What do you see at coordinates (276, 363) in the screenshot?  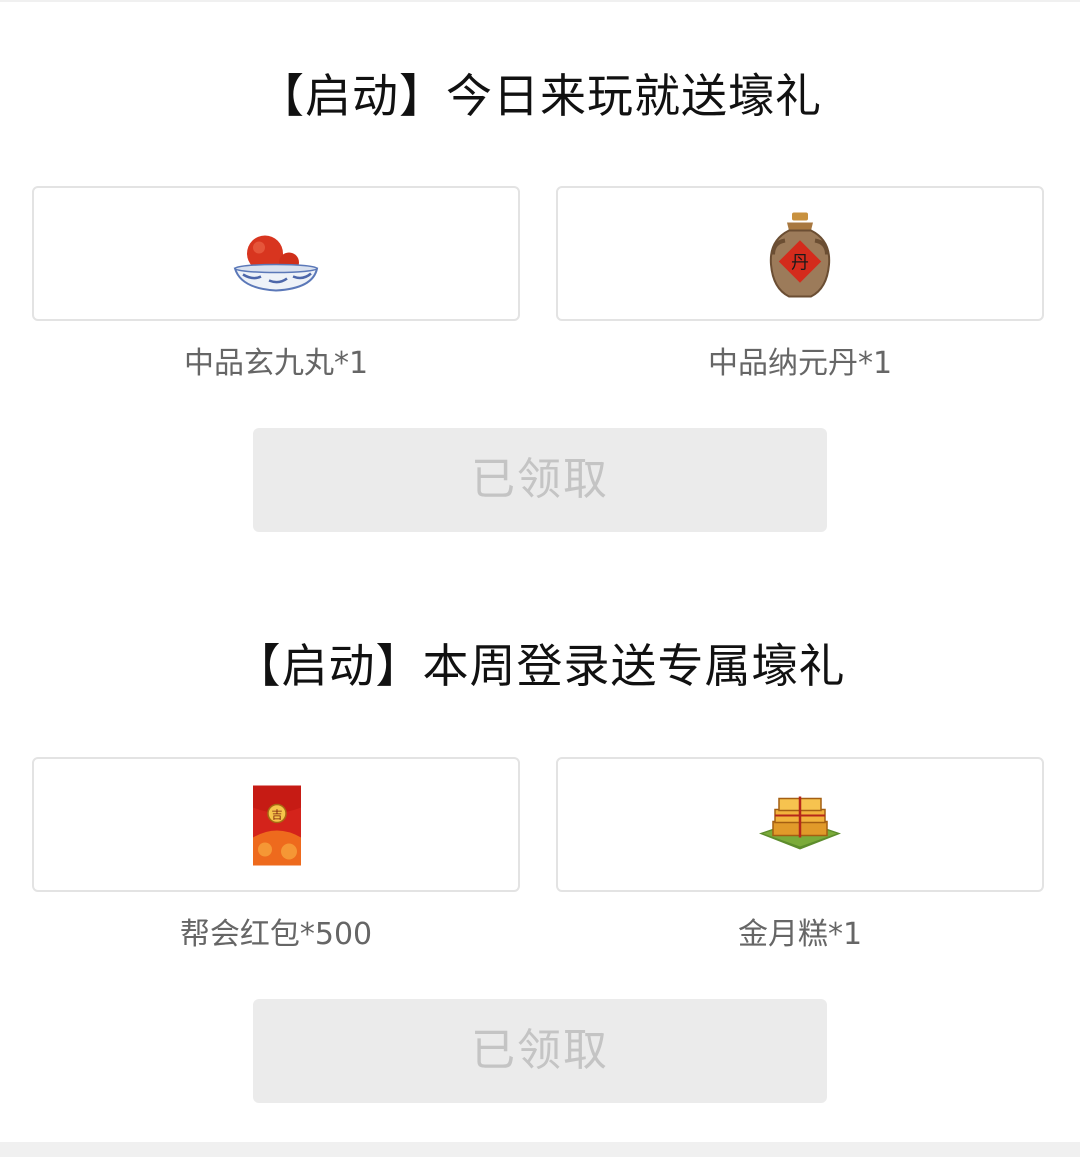 I see `reward-label-1: 中品玄九丸*1` at bounding box center [276, 363].